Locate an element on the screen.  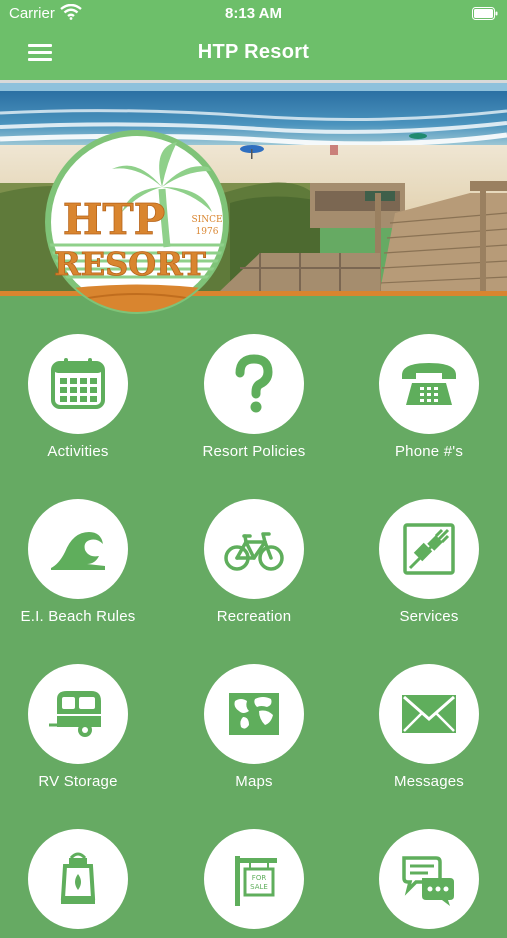
tile-beach-rules: E.I. Beach Rules is located at coordinates (81, 562).